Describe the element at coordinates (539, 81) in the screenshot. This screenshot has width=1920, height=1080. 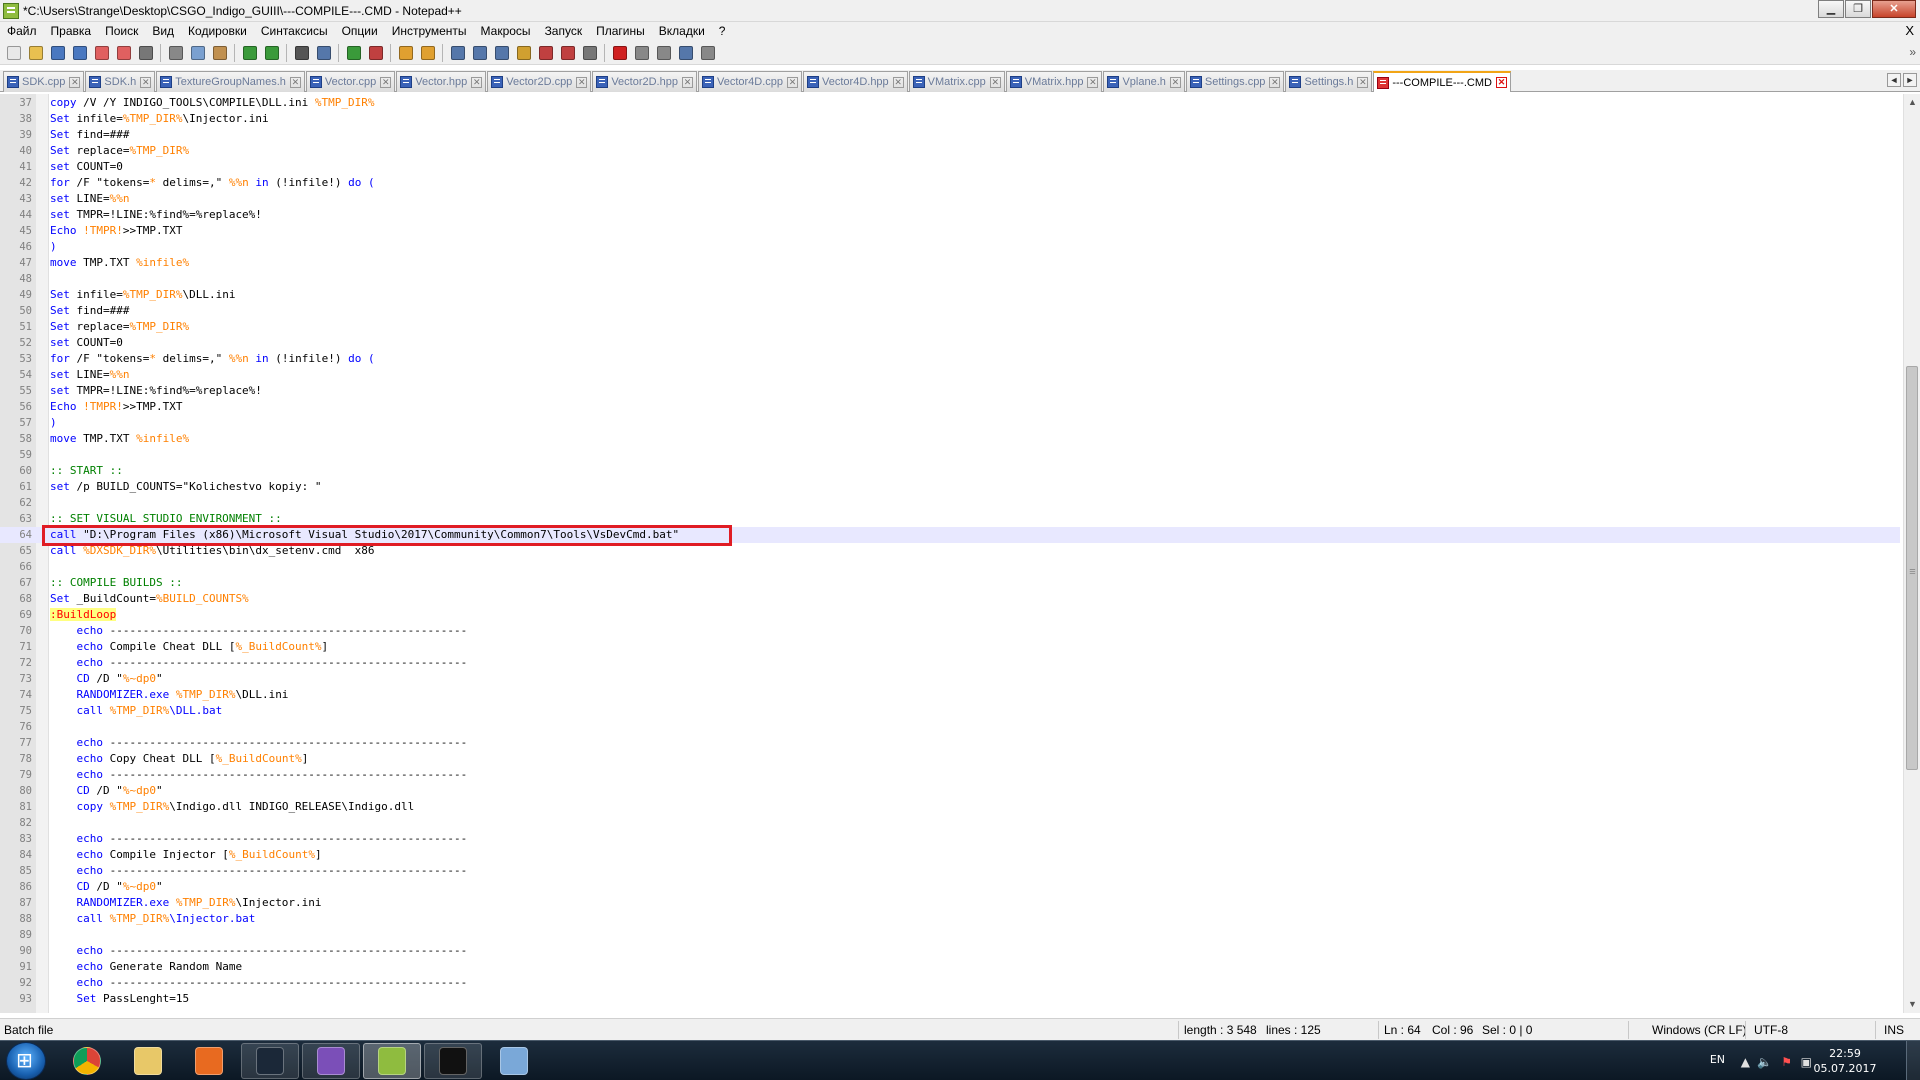
I see `tab-5: Vector2D.cpp ✕` at that location.